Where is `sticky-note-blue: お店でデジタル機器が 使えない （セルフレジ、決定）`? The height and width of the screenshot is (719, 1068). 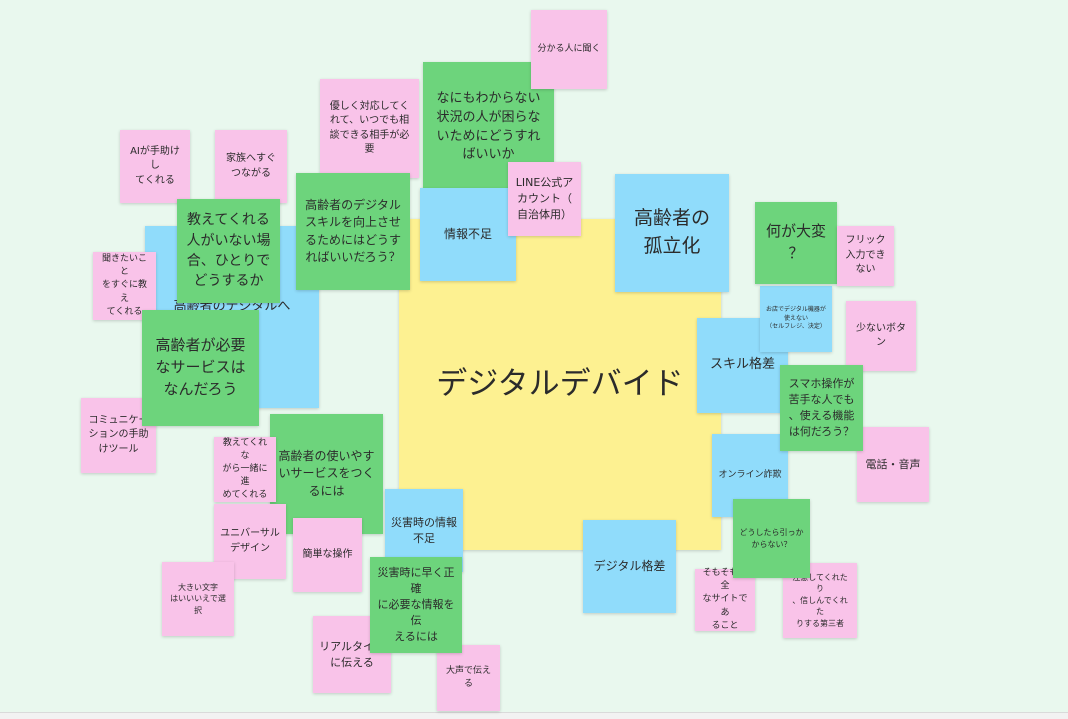 sticky-note-blue: お店でデジタル機器が 使えない （セルフレジ、決定） is located at coordinates (796, 319).